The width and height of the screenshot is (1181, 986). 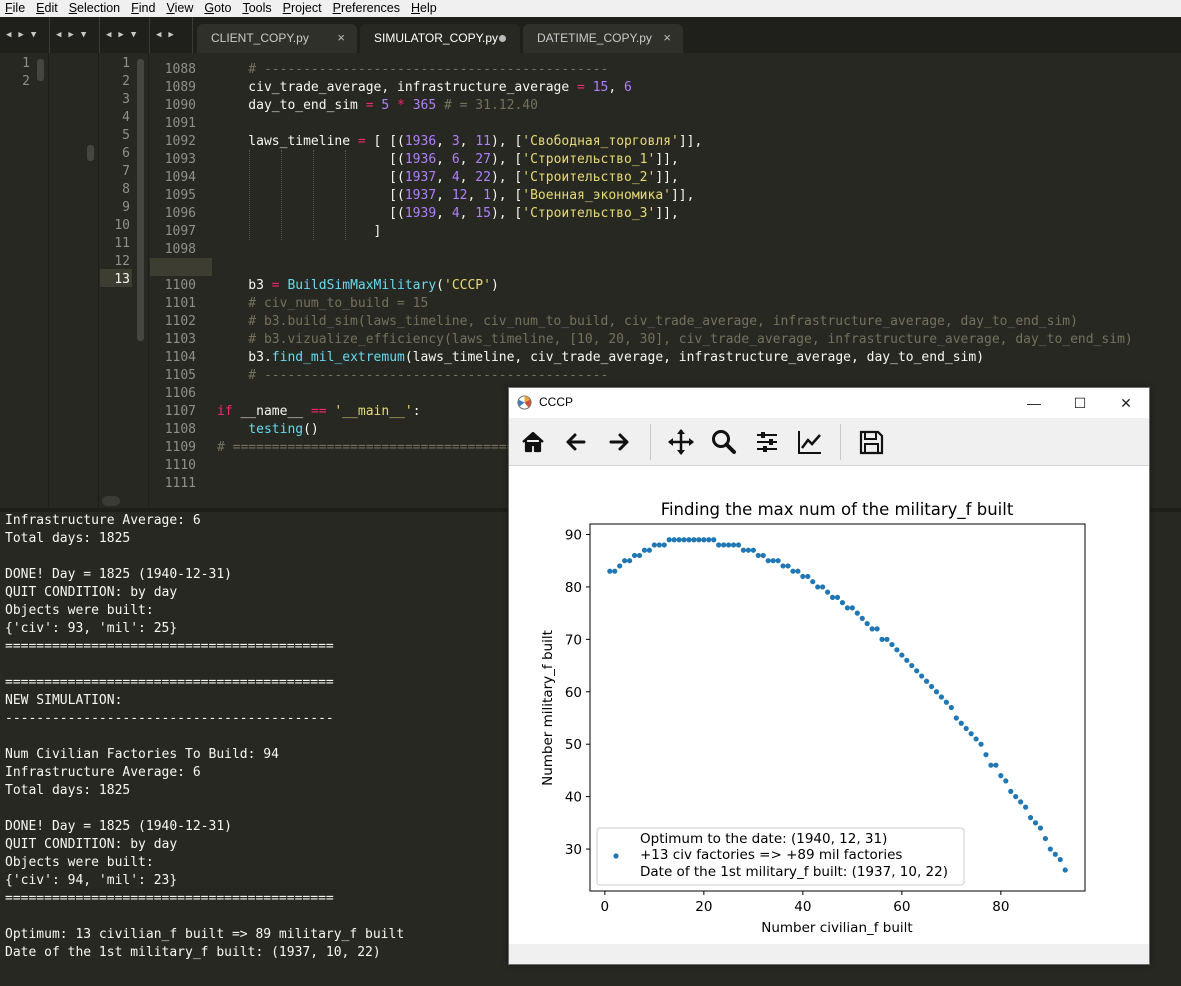 I want to click on line-number: 1097, so click(x=180, y=231).